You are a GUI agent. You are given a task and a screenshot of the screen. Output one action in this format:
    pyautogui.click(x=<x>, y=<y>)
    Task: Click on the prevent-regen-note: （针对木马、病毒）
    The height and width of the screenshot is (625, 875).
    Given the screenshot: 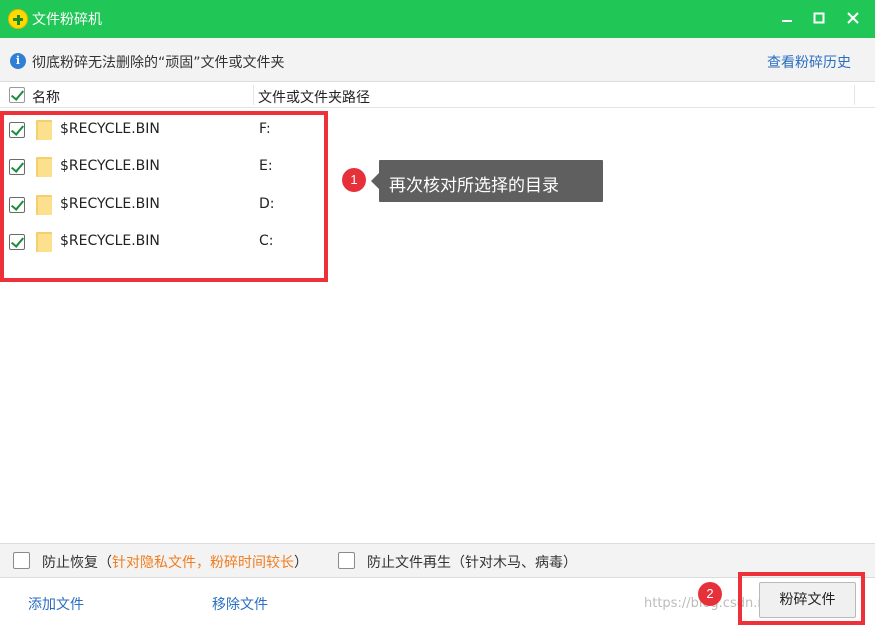 What is the action you would take?
    pyautogui.click(x=514, y=563)
    